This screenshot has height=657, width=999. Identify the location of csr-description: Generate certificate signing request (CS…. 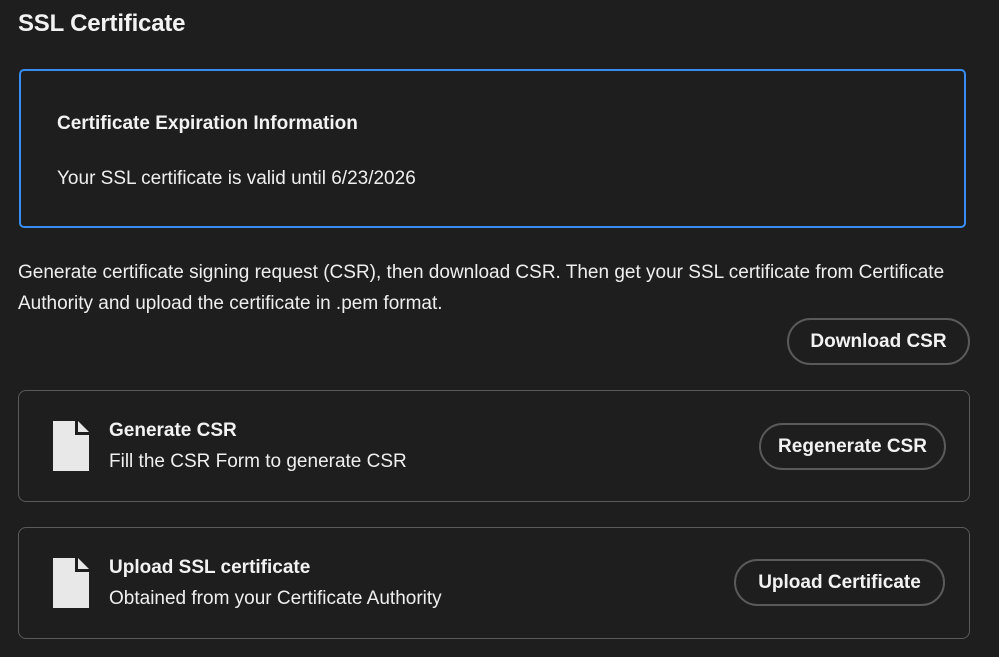
(481, 288).